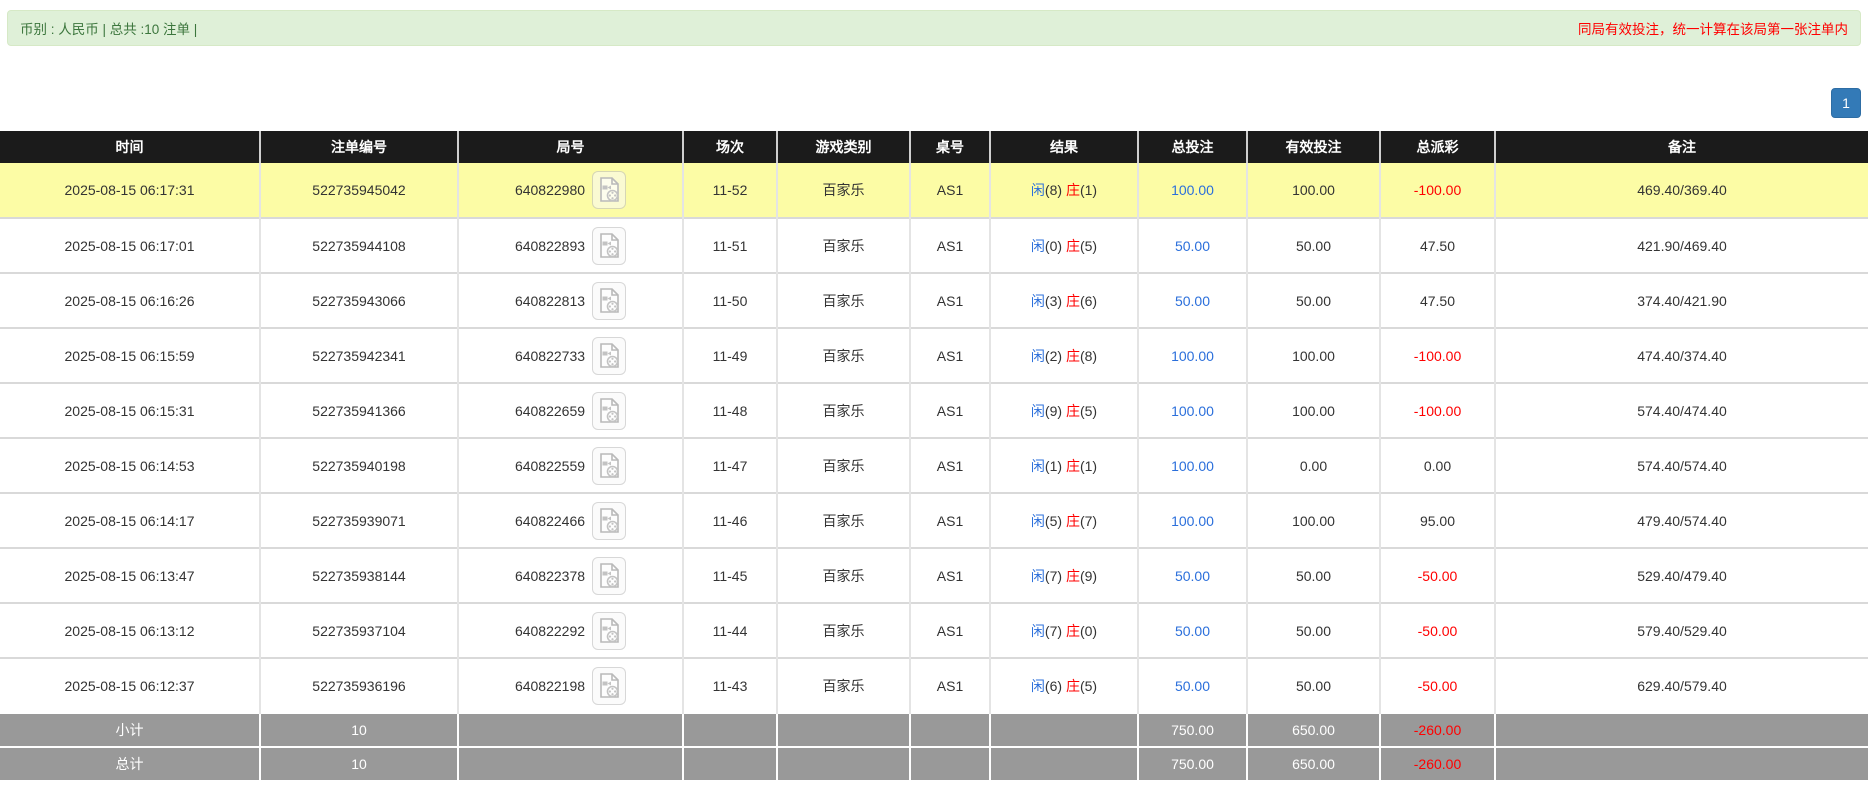 The width and height of the screenshot is (1868, 797). Describe the element at coordinates (130, 190) in the screenshot. I see `time-cell: 2025-08-15 06:17:31` at that location.